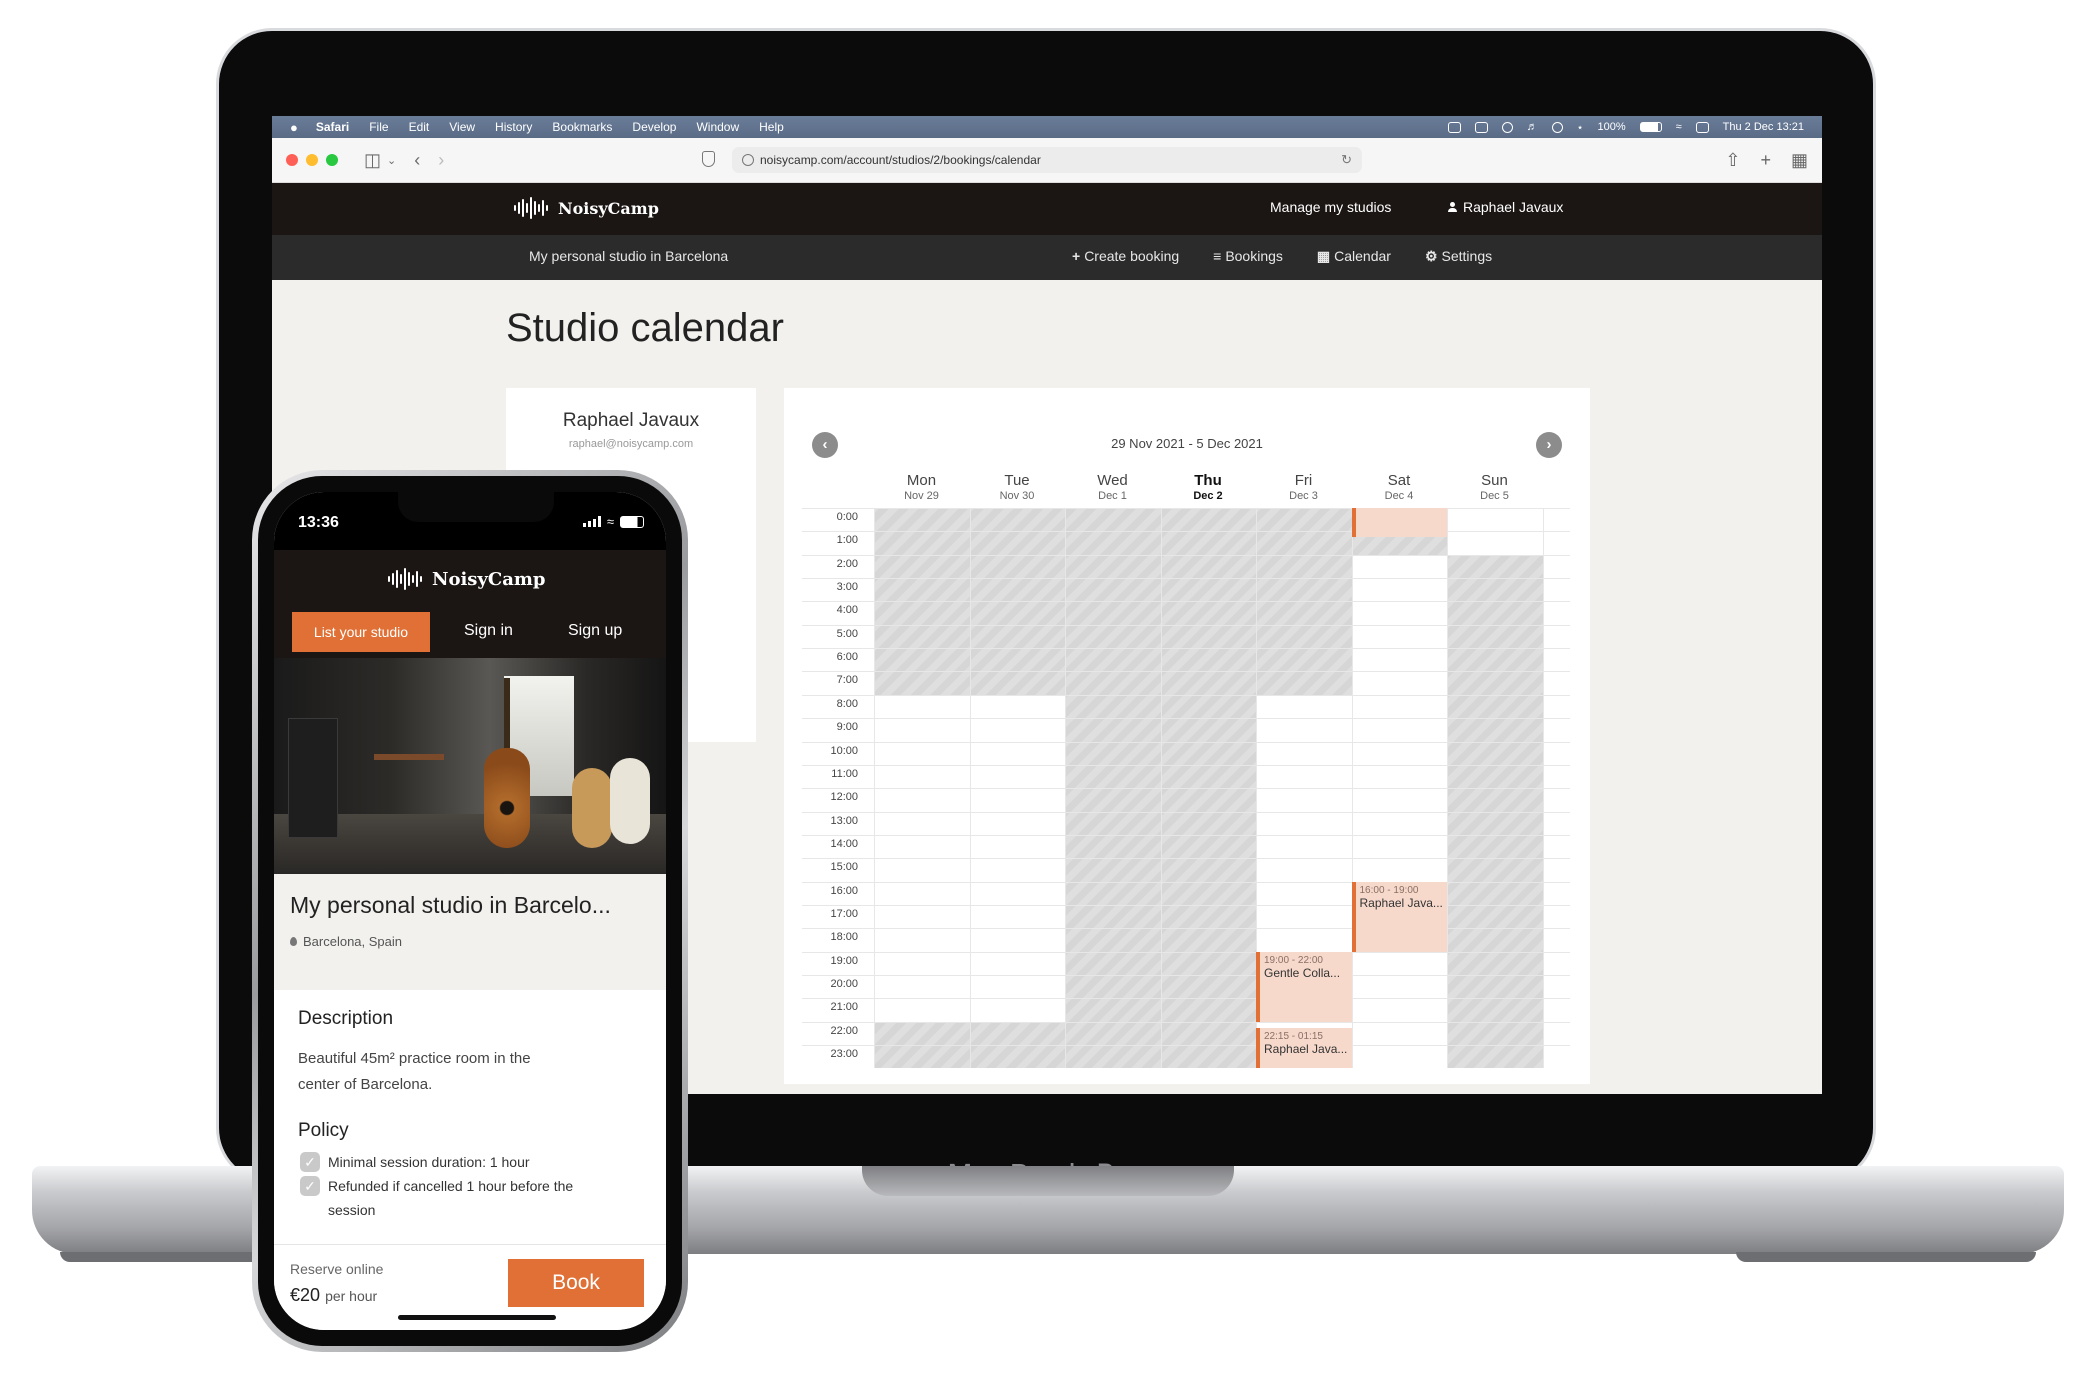  I want to click on sidebar-icon: ◫, so click(372, 160).